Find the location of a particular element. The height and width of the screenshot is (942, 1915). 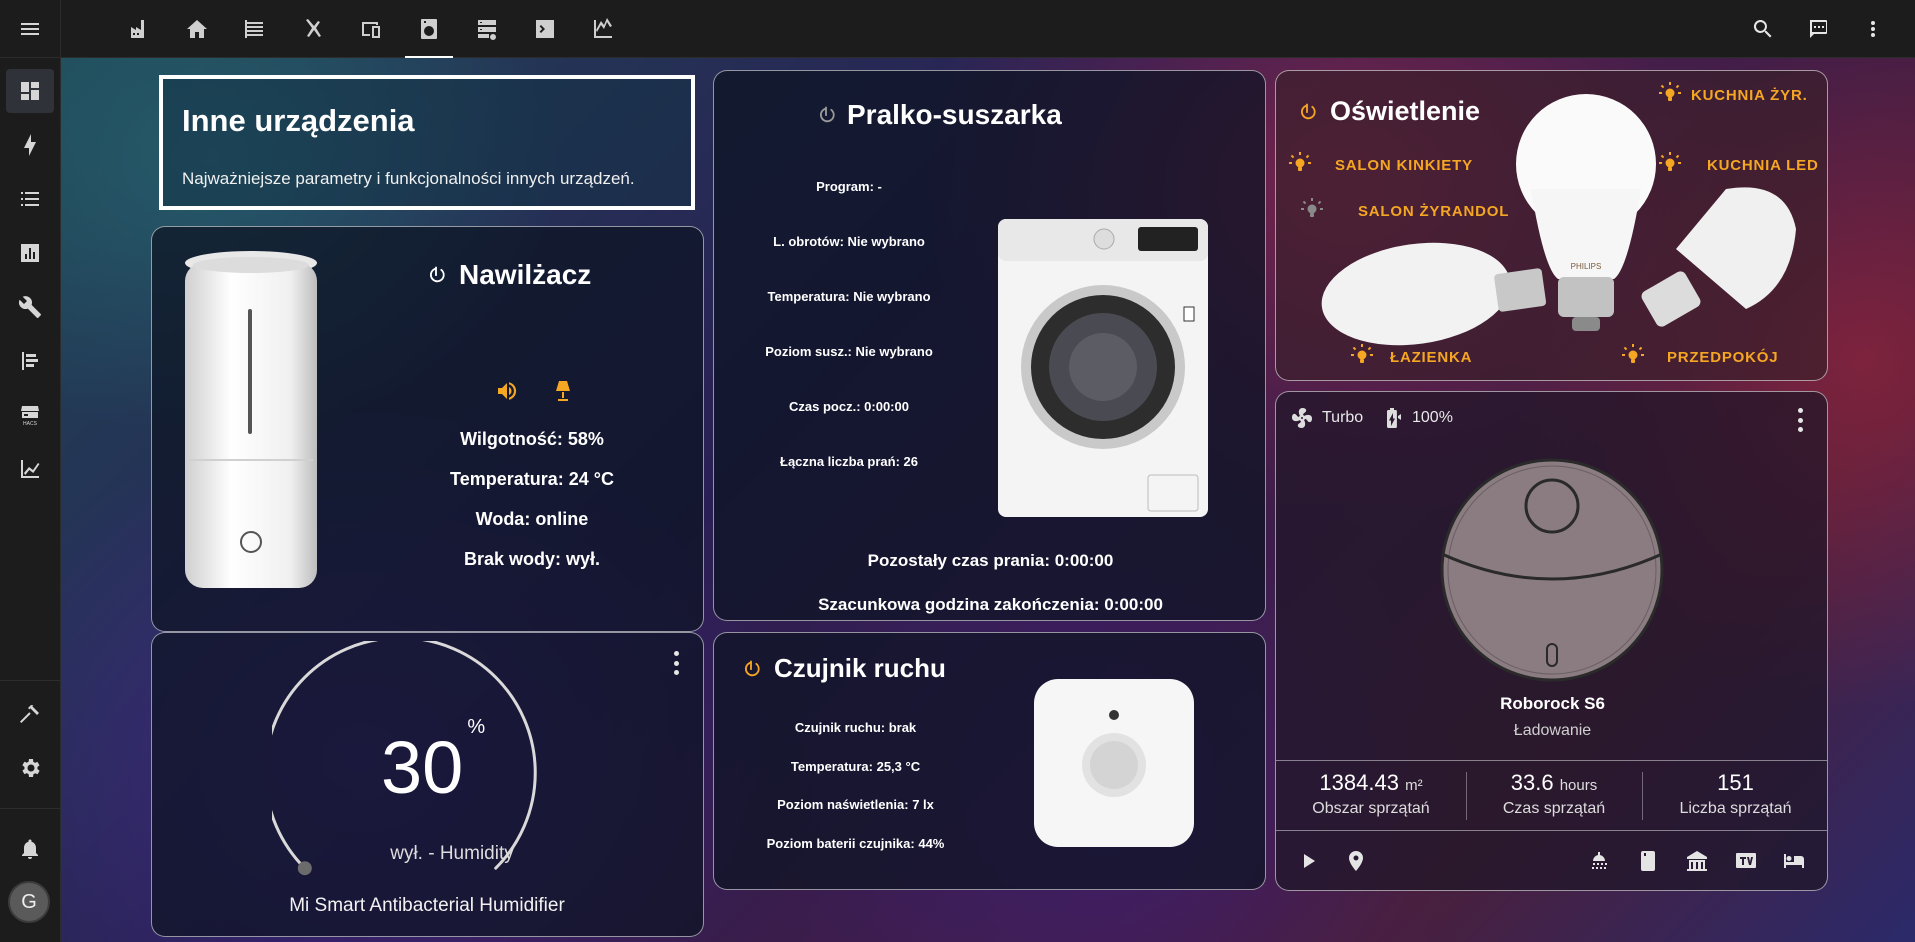

battery-charging-icon is located at coordinates (1394, 418).